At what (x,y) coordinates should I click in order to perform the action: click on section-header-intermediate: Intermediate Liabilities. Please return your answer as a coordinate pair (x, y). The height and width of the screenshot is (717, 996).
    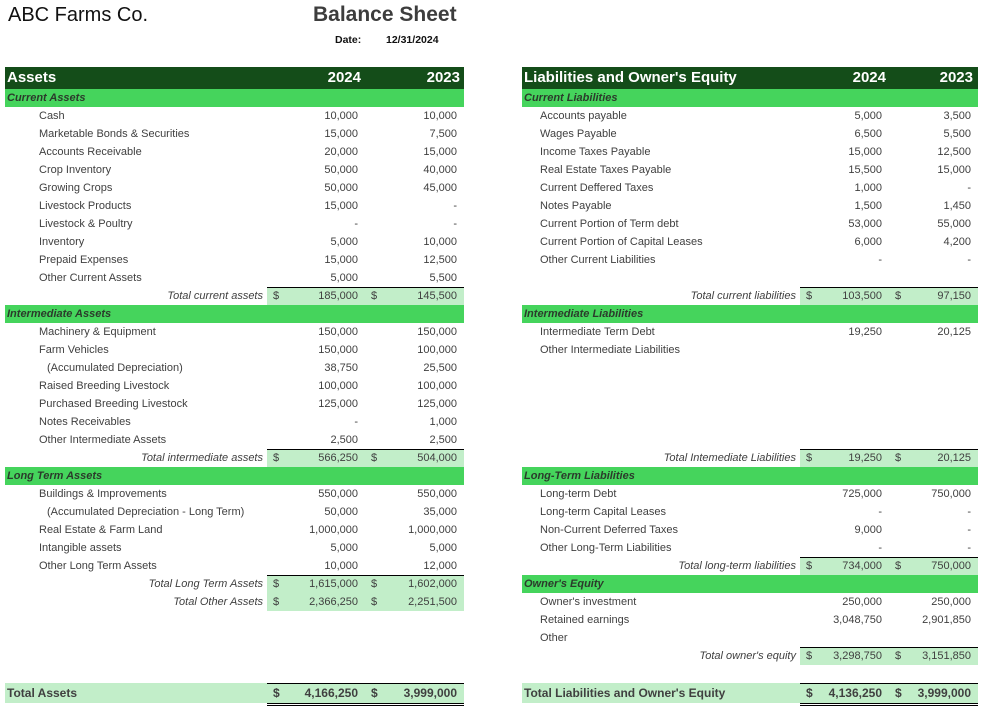
    Looking at the image, I should click on (750, 314).